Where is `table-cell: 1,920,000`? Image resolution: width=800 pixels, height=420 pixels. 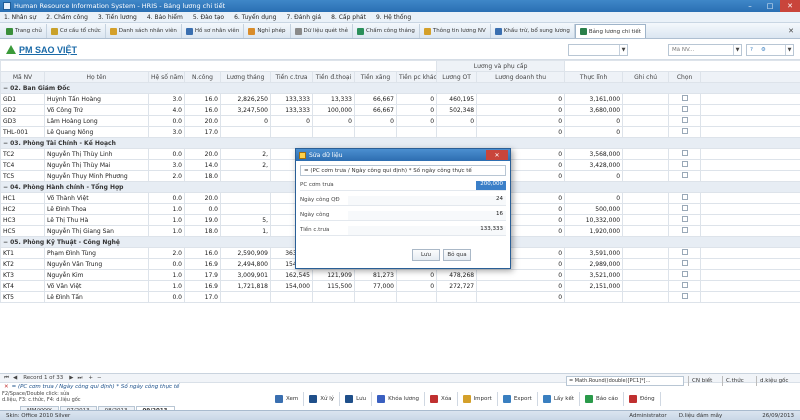 table-cell: 1,920,000 is located at coordinates (594, 231).